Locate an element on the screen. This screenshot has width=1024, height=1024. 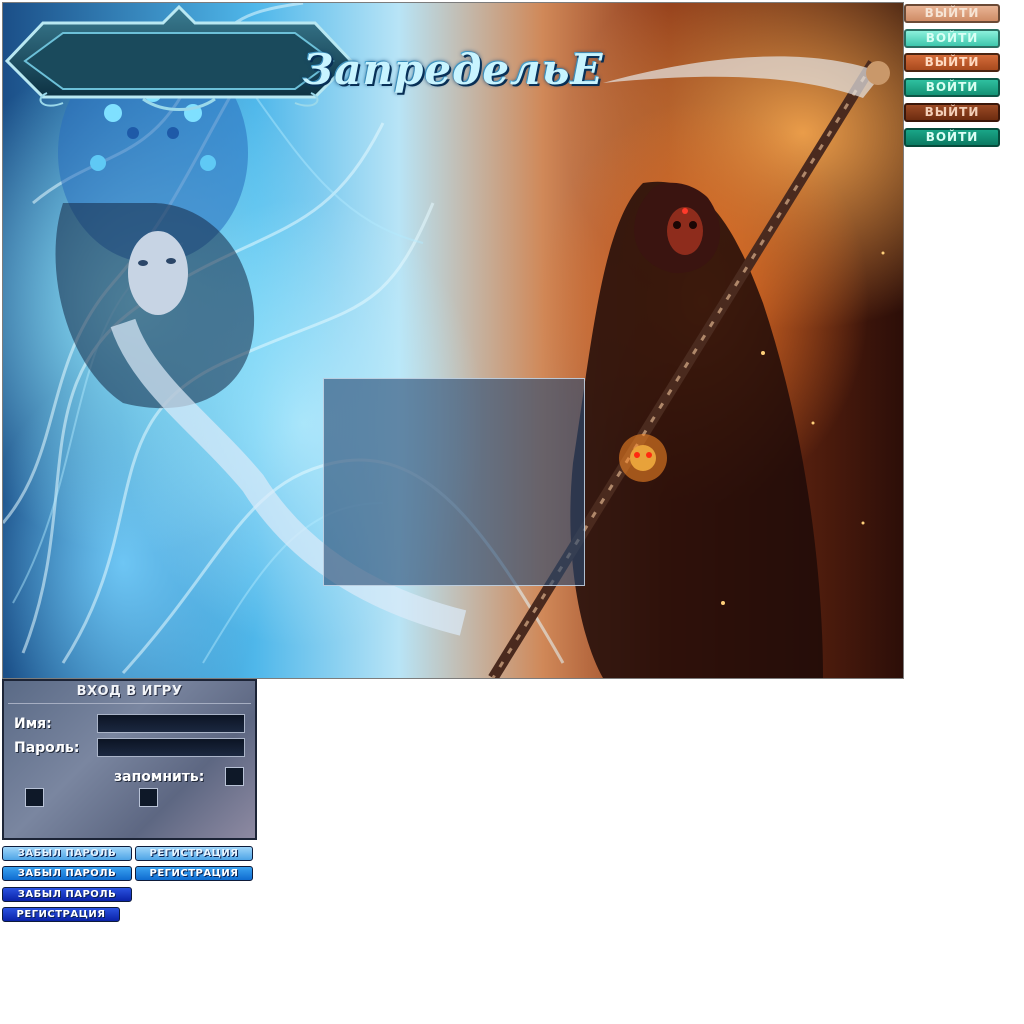
overlay-panel is located at coordinates (454, 482).